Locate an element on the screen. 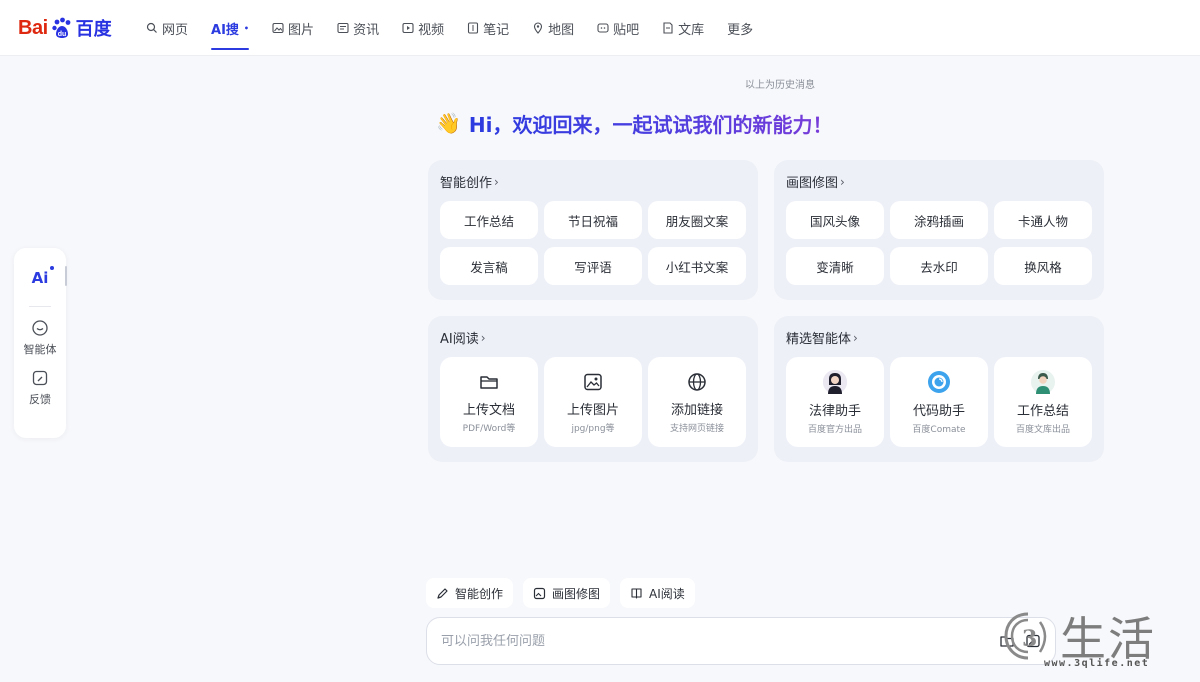  search-icon is located at coordinates (151, 27).